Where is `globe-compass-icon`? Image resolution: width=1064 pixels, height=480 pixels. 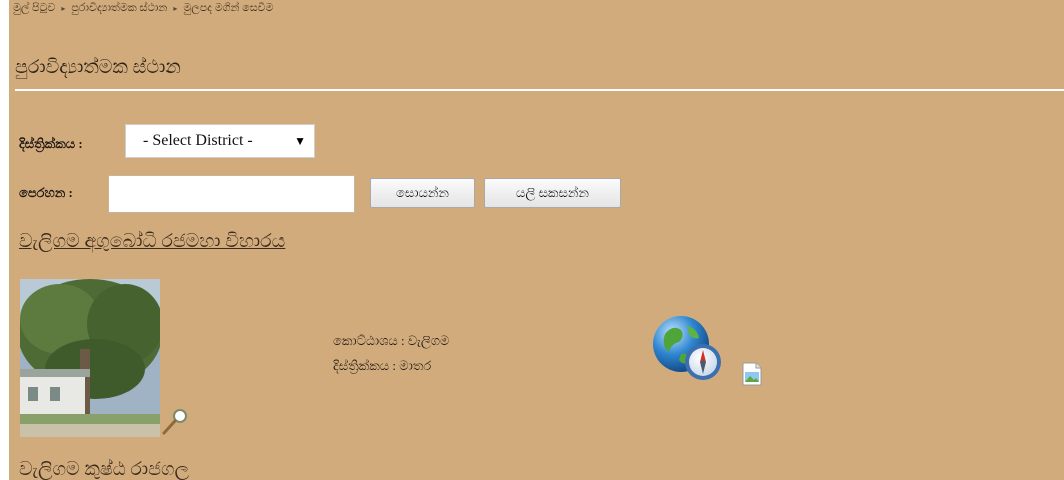 globe-compass-icon is located at coordinates (688, 350).